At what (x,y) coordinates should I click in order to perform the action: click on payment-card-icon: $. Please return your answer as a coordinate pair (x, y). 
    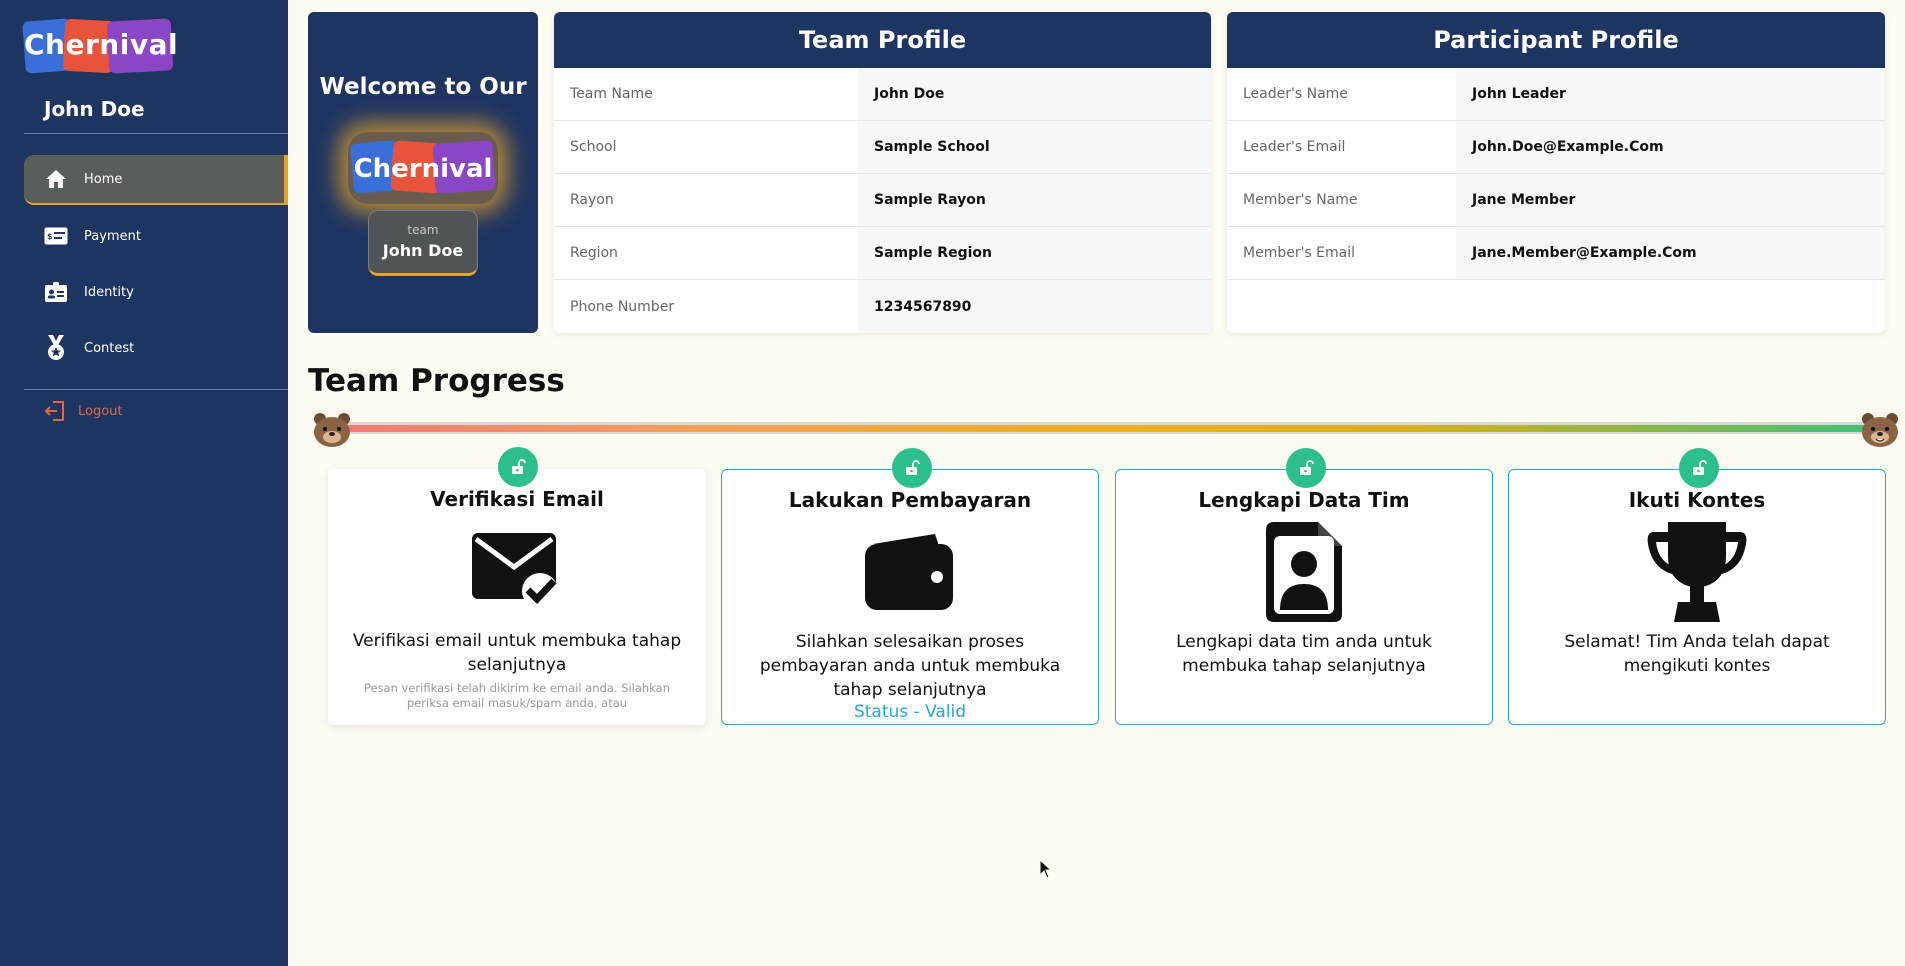
    Looking at the image, I should click on (56, 236).